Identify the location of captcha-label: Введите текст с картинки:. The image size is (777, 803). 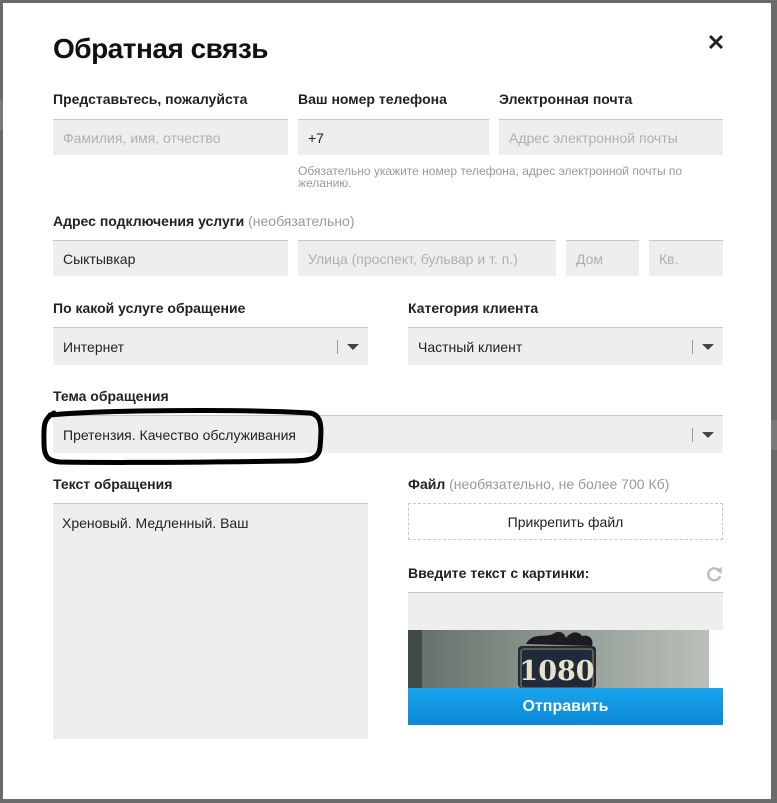
(499, 573).